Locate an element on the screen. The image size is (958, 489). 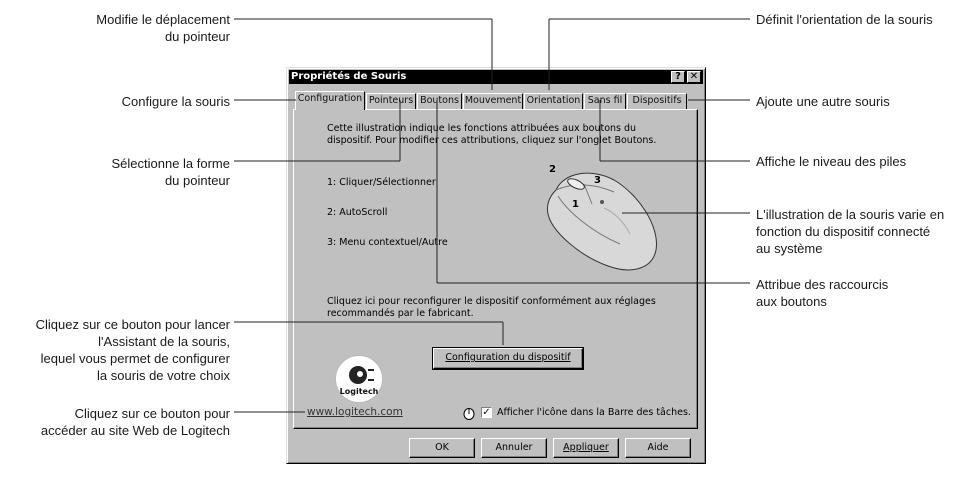
tab-dispositifs: Dispositifs is located at coordinates (657, 101).